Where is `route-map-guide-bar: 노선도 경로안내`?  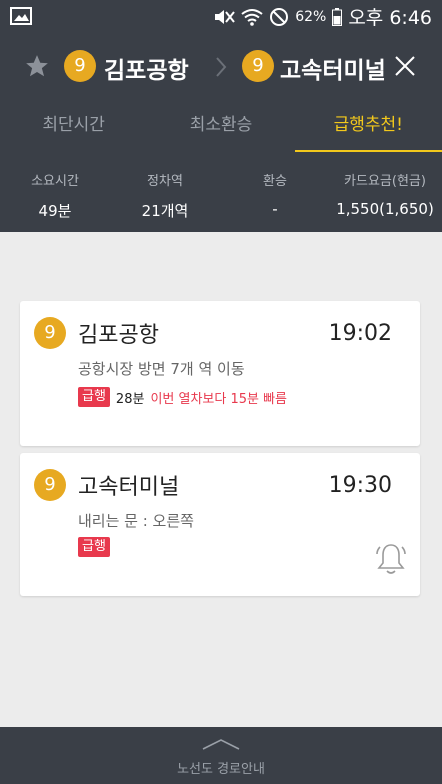 route-map-guide-bar: 노선도 경로안내 is located at coordinates (221, 755).